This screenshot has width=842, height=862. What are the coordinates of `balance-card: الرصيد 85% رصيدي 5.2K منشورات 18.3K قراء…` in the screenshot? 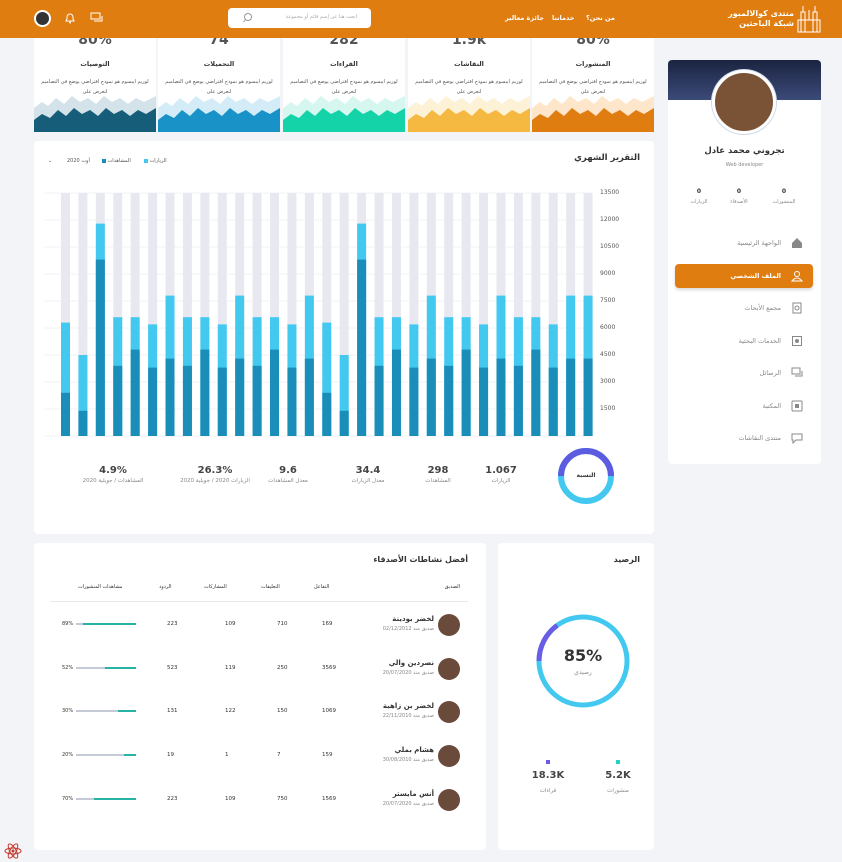 It's located at (576, 696).